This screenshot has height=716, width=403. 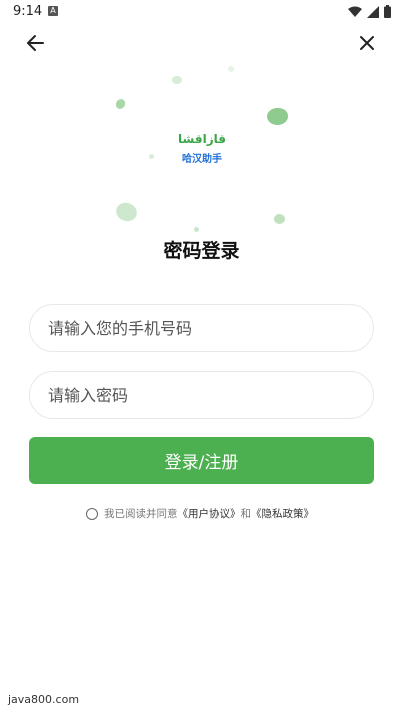 What do you see at coordinates (282, 513) in the screenshot?
I see `privacy-policy-link: 《隐私政策》` at bounding box center [282, 513].